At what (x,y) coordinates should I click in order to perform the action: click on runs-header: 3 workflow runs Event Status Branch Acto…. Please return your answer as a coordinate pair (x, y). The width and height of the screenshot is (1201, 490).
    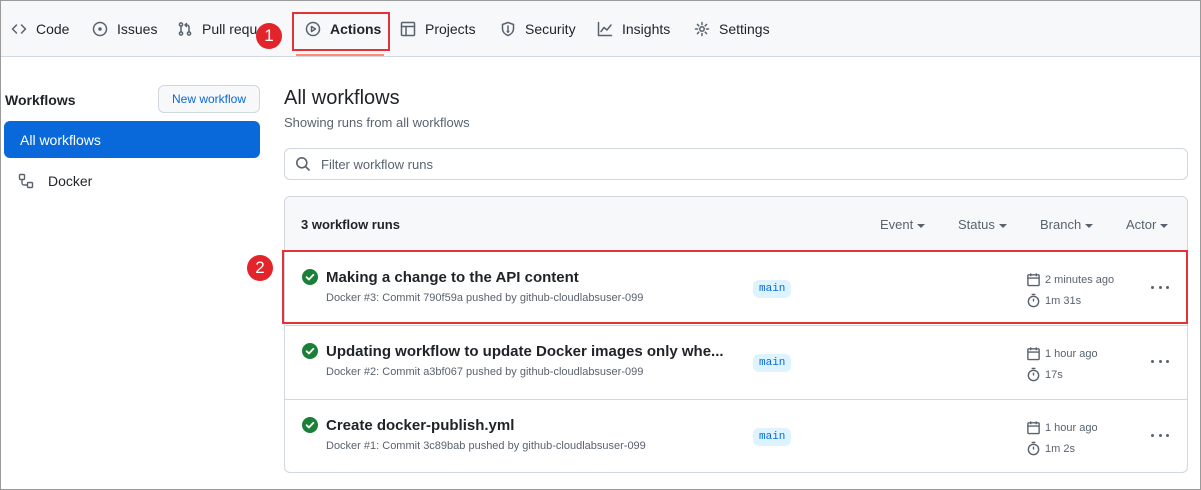
    Looking at the image, I should click on (736, 224).